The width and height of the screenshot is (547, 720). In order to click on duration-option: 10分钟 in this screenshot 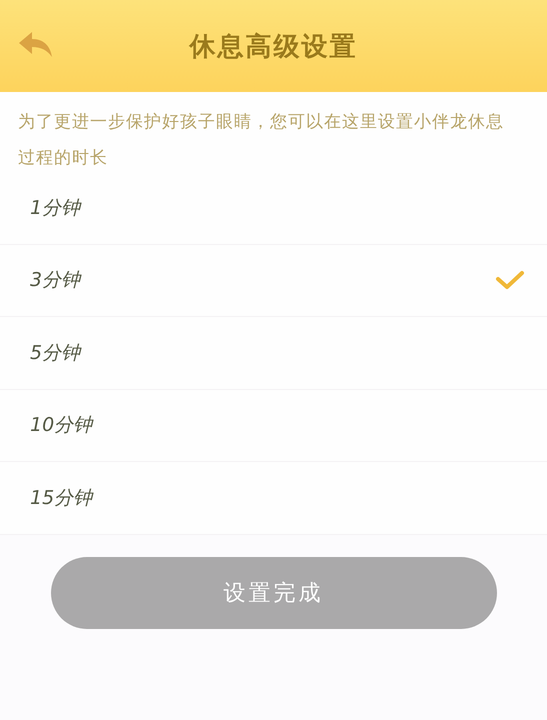, I will do `click(273, 426)`.